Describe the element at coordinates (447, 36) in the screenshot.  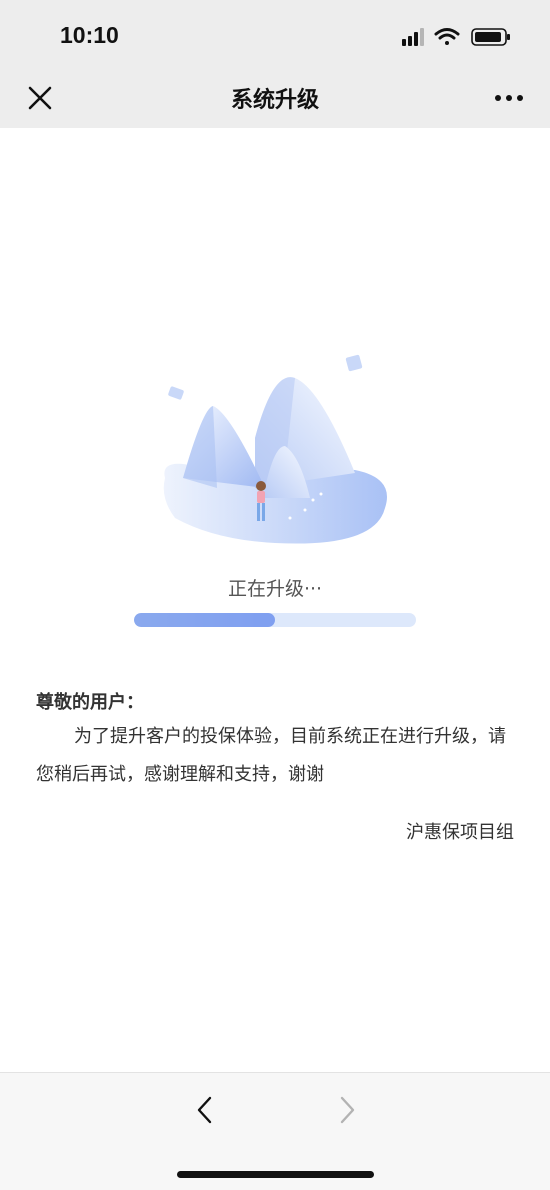
I see `wifi-icon` at that location.